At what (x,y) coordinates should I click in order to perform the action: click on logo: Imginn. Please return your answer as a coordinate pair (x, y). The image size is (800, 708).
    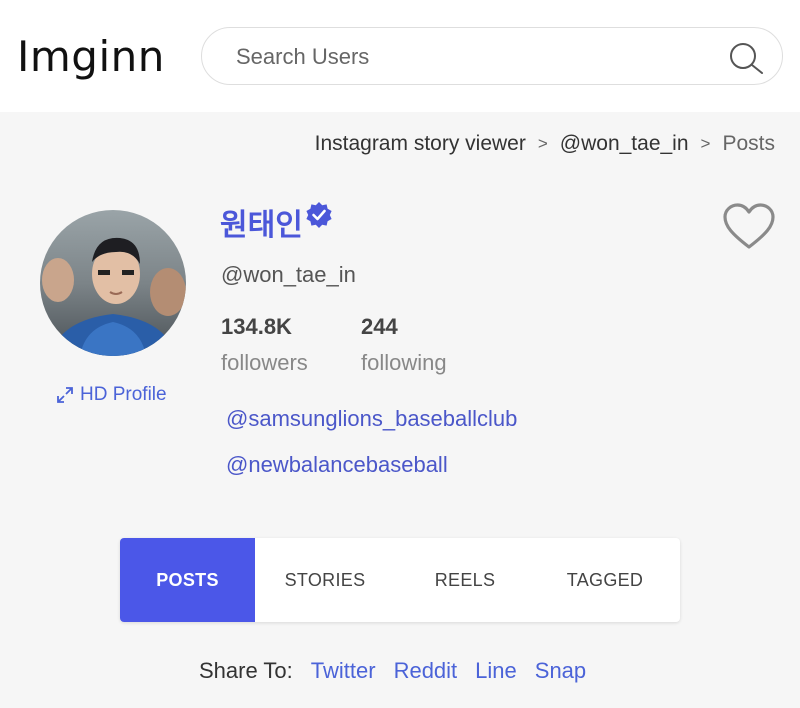
    Looking at the image, I should click on (91, 56).